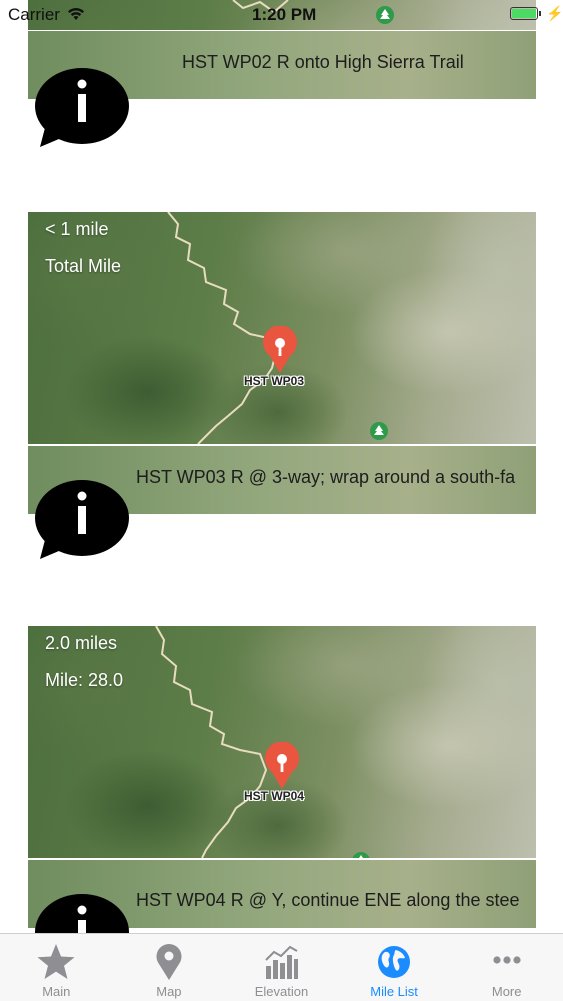 Image resolution: width=563 pixels, height=1001 pixels. I want to click on status-bar: Carrier 1:20 PM ⚡, so click(281, 15).